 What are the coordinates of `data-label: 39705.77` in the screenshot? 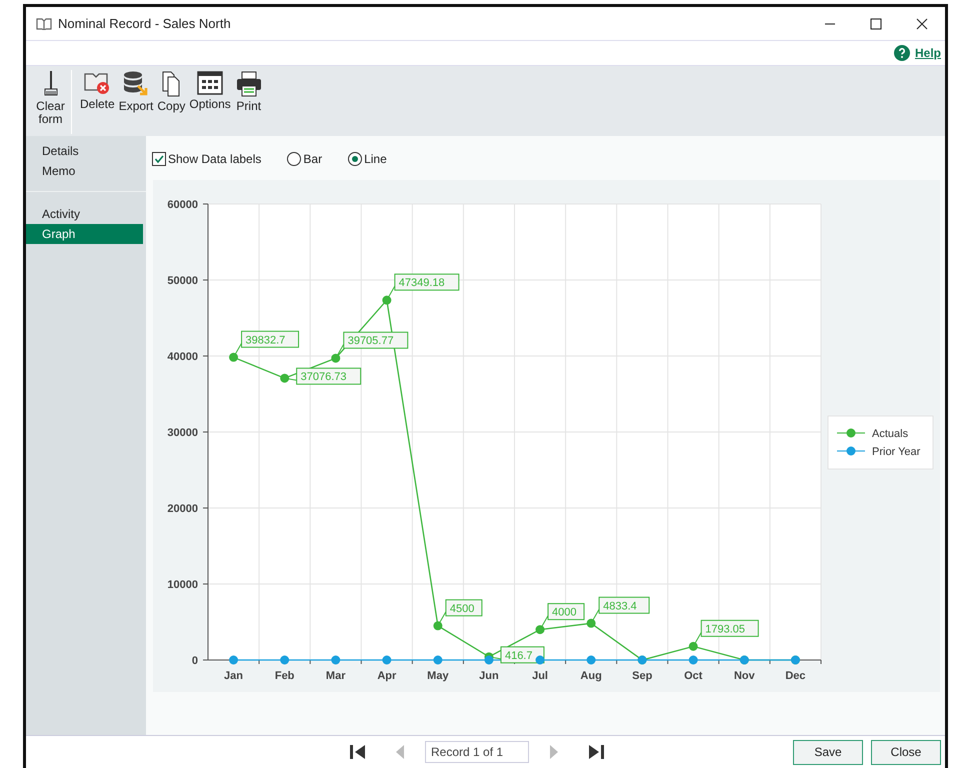 It's located at (371, 341).